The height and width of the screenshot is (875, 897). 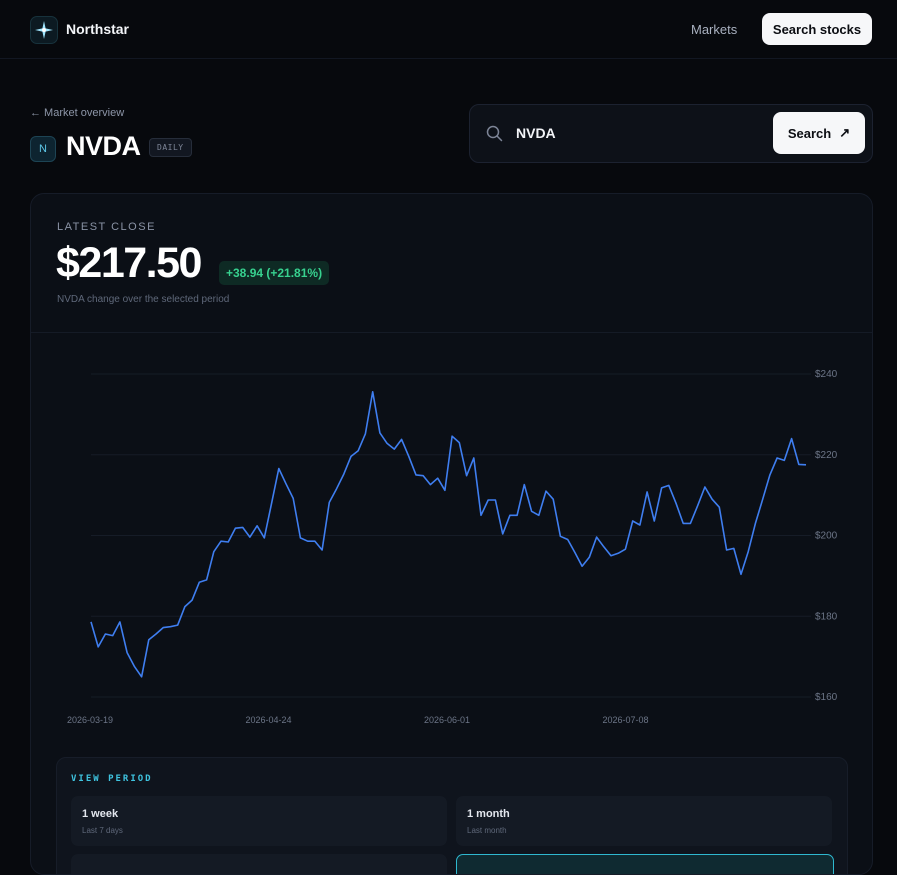 What do you see at coordinates (826, 697) in the screenshot?
I see `y-tick-label: $160` at bounding box center [826, 697].